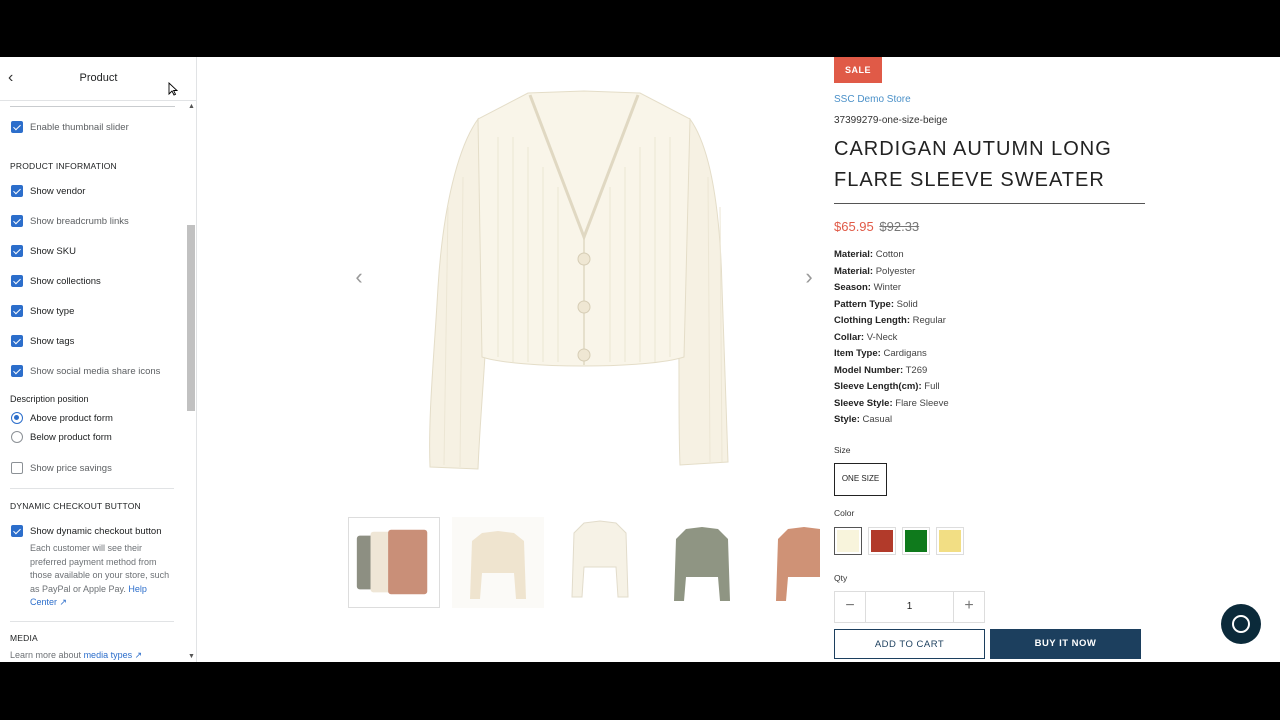 This screenshot has height=720, width=1280. I want to click on section-heading-product-information: PRODUCT INFORMATION, so click(63, 166).